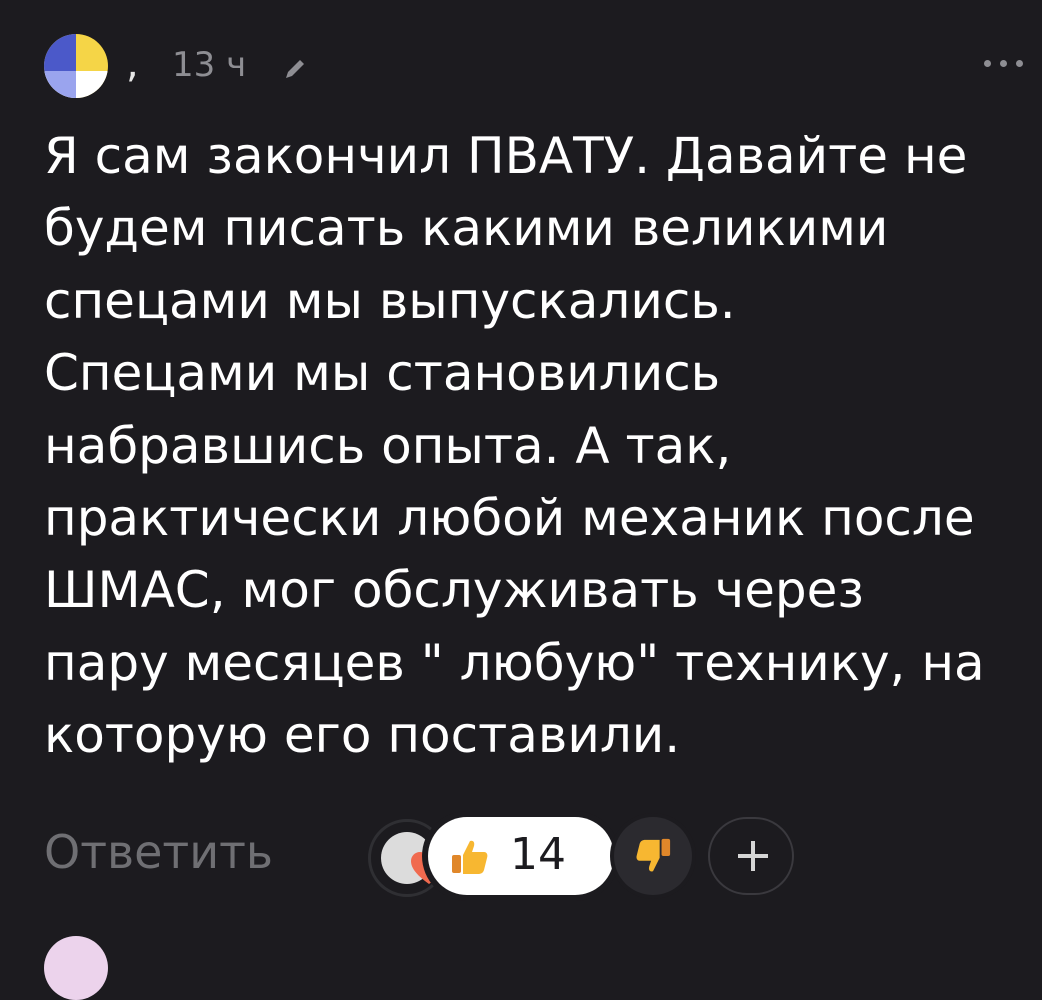  What do you see at coordinates (390, 300) in the screenshot?
I see `comment-line: спецами мы выпускались.` at bounding box center [390, 300].